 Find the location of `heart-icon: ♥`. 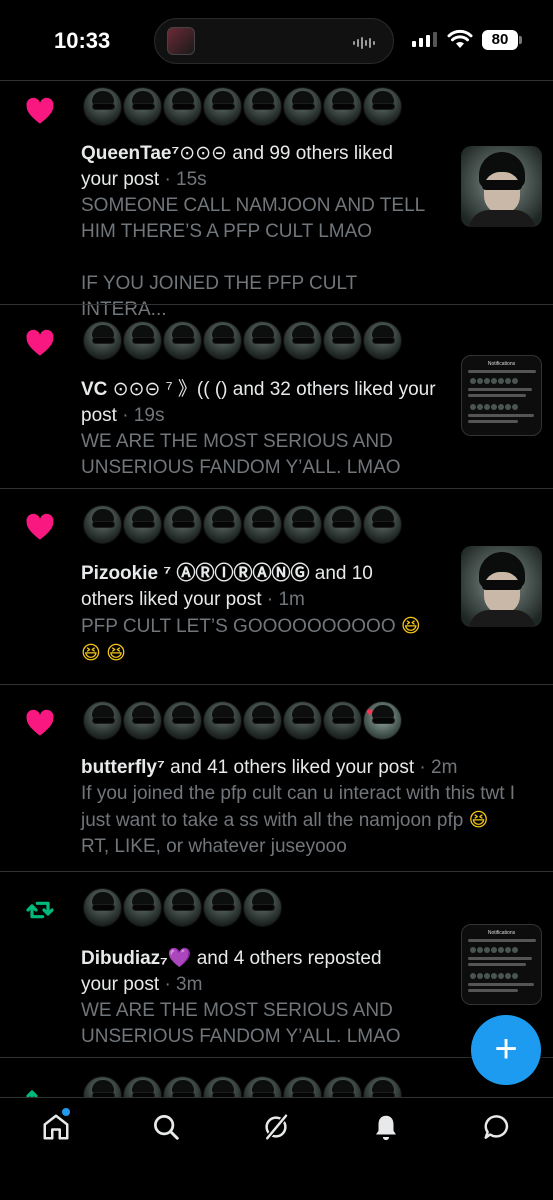

heart-icon: ♥ is located at coordinates (370, 712).